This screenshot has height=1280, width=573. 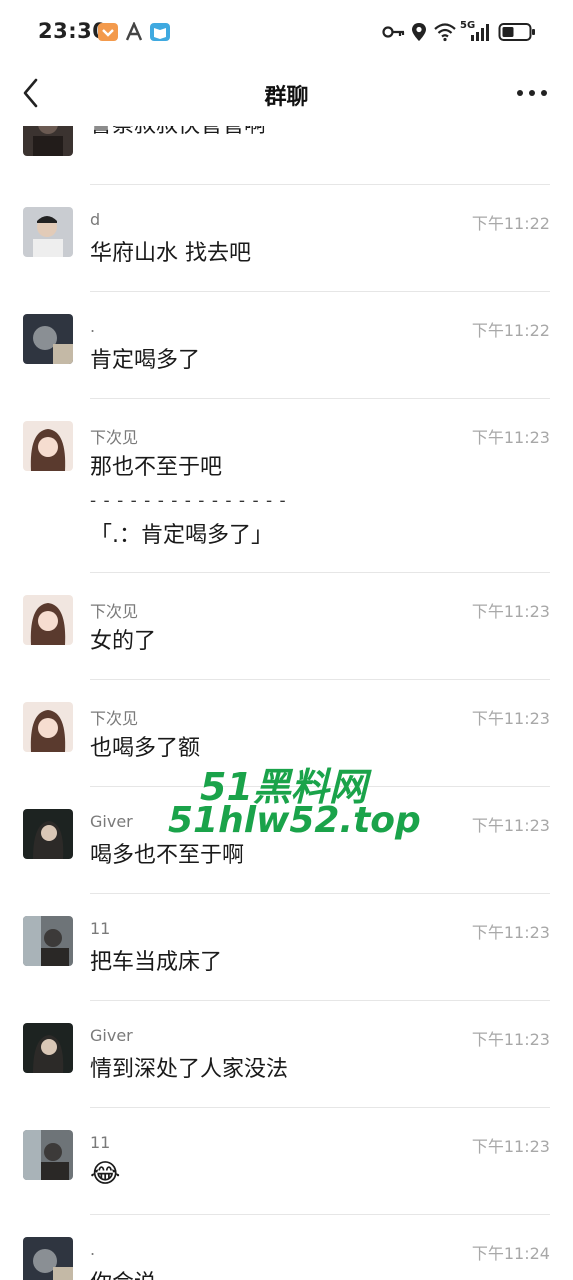 I want to click on nav-bar: 群聊, so click(x=286, y=95).